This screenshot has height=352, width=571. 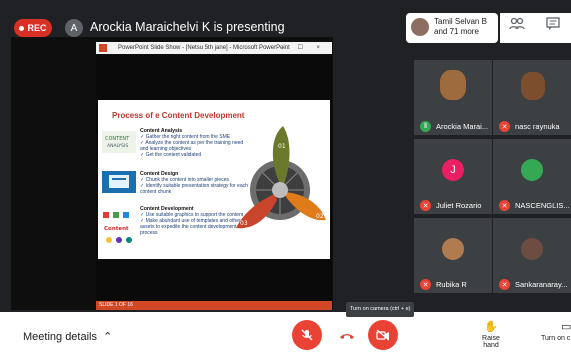 I want to click on window-controls: – ☐ ×, so click(x=303, y=48).